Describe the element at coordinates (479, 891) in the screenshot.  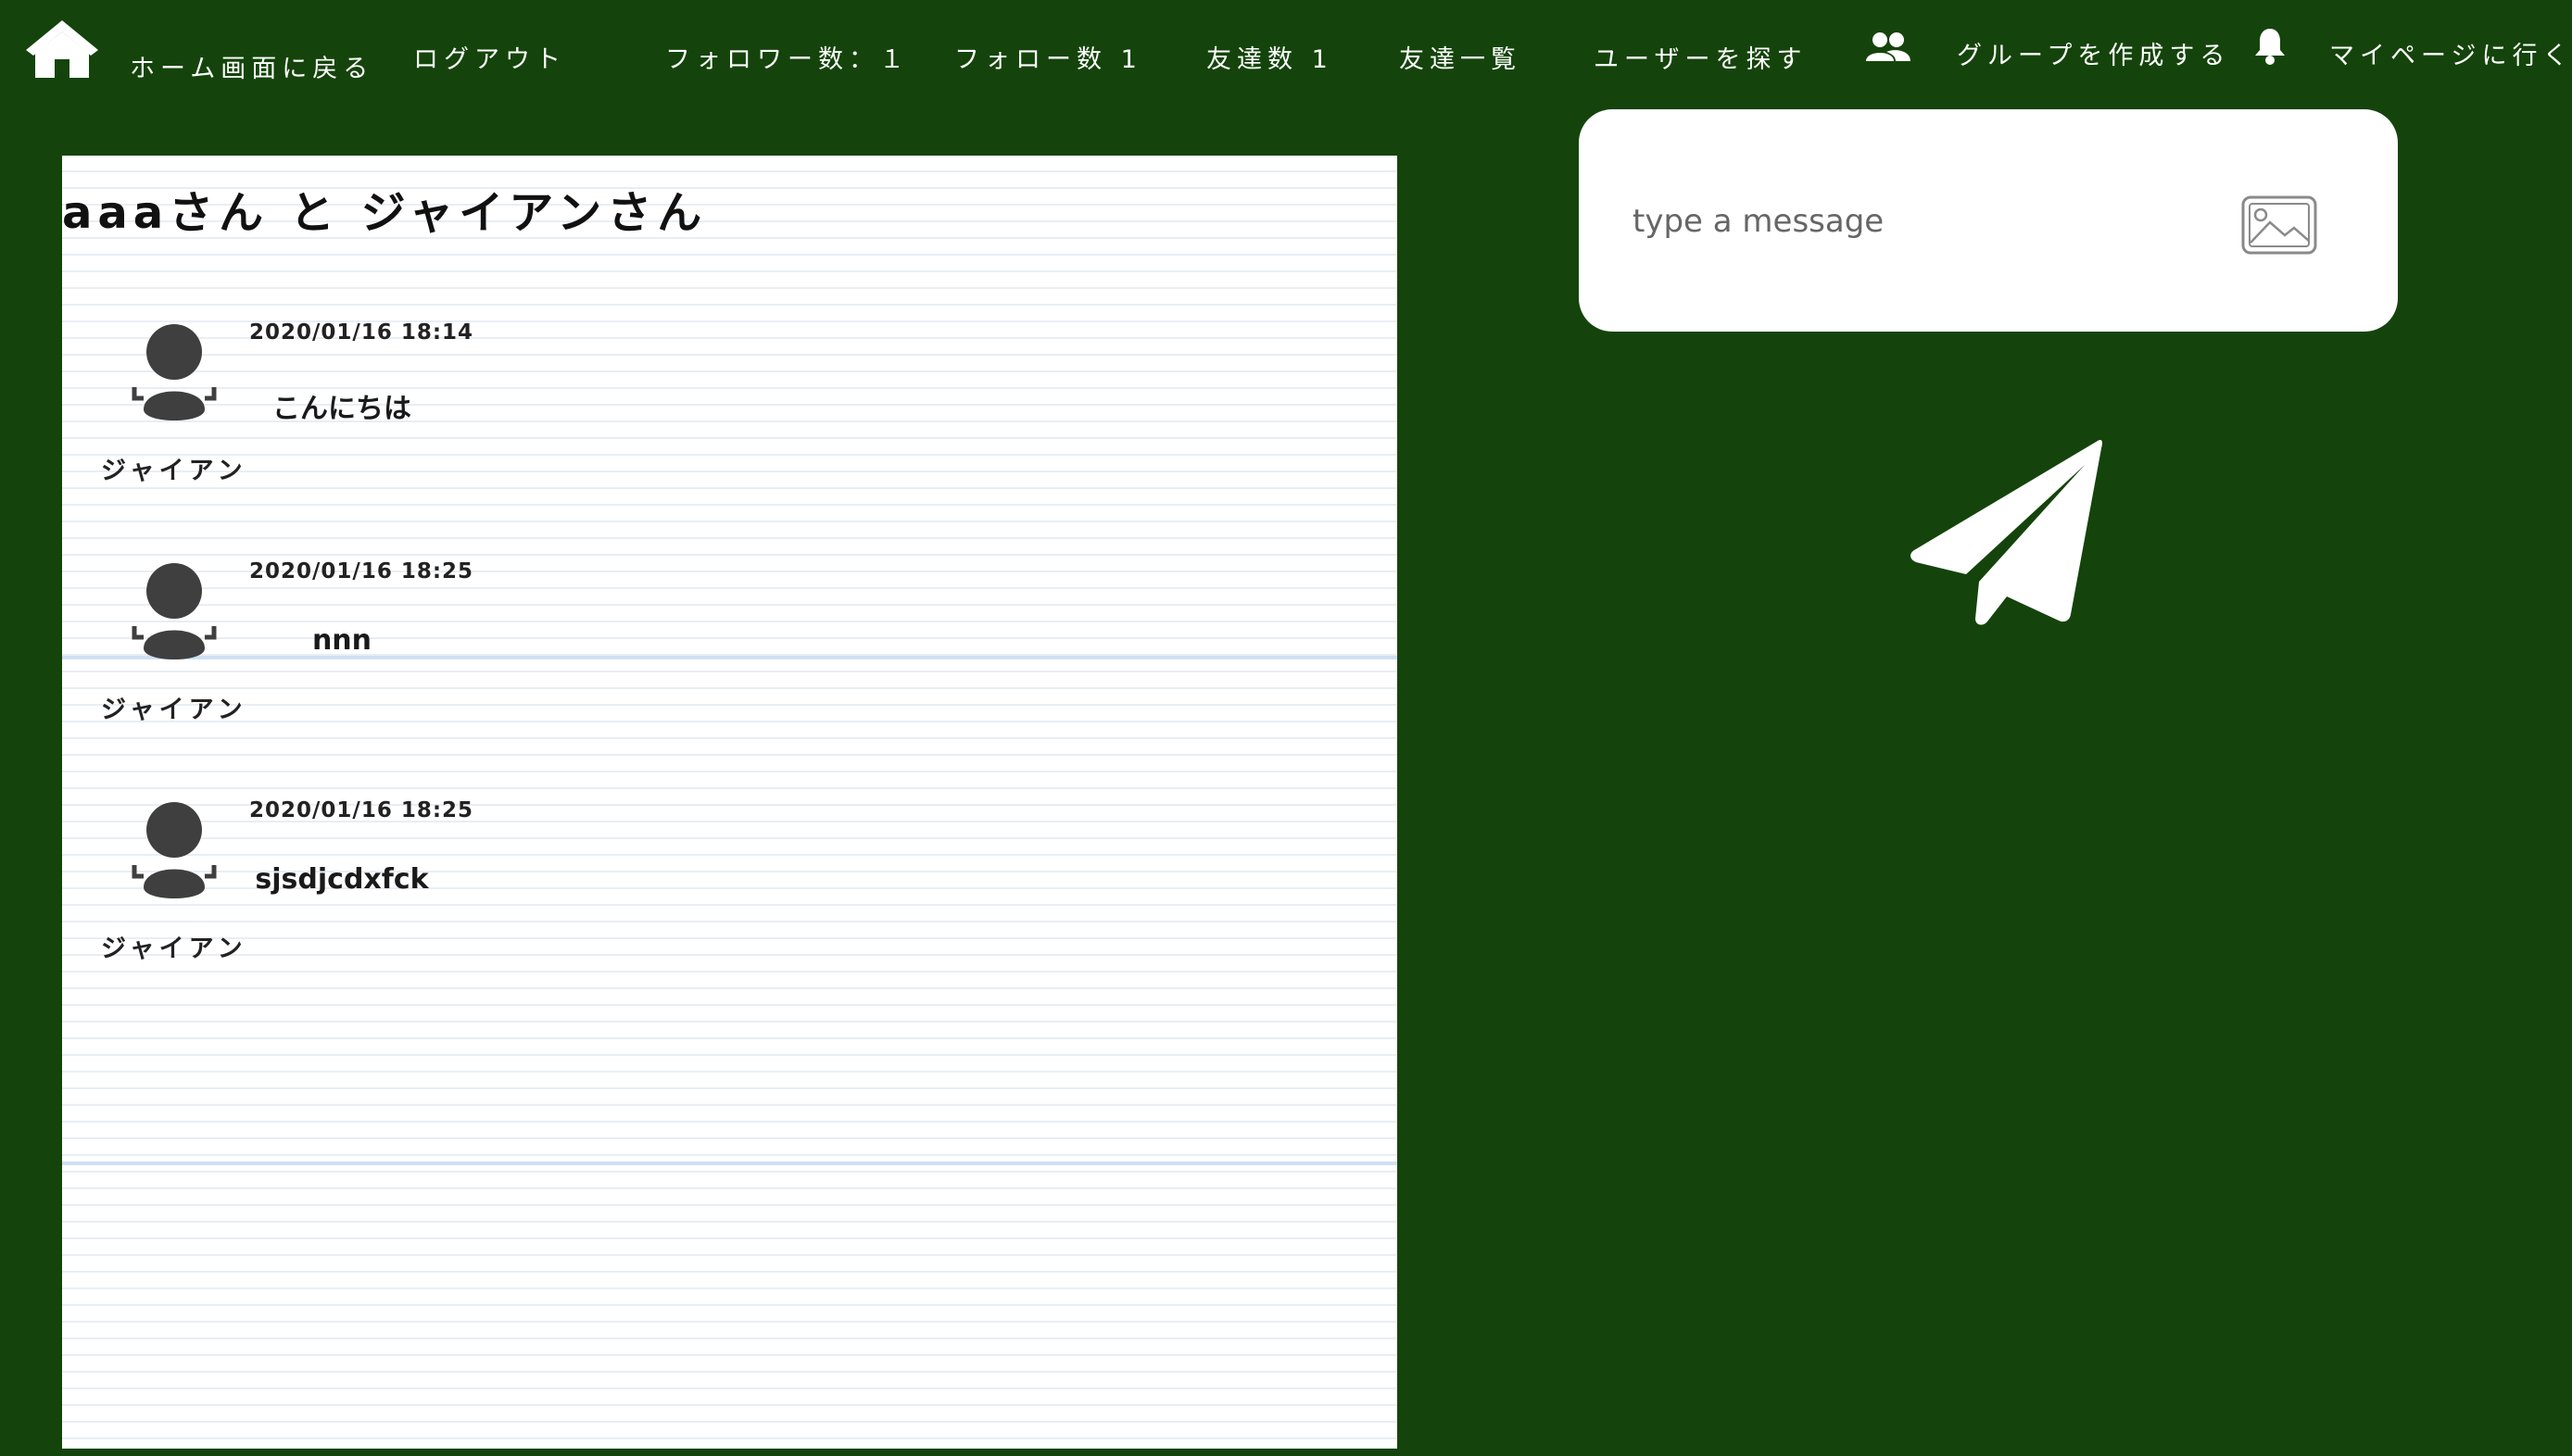
I see `chat-message: 2020/01/16 18:25 sjsdjcdxfck ジャイアン` at that location.